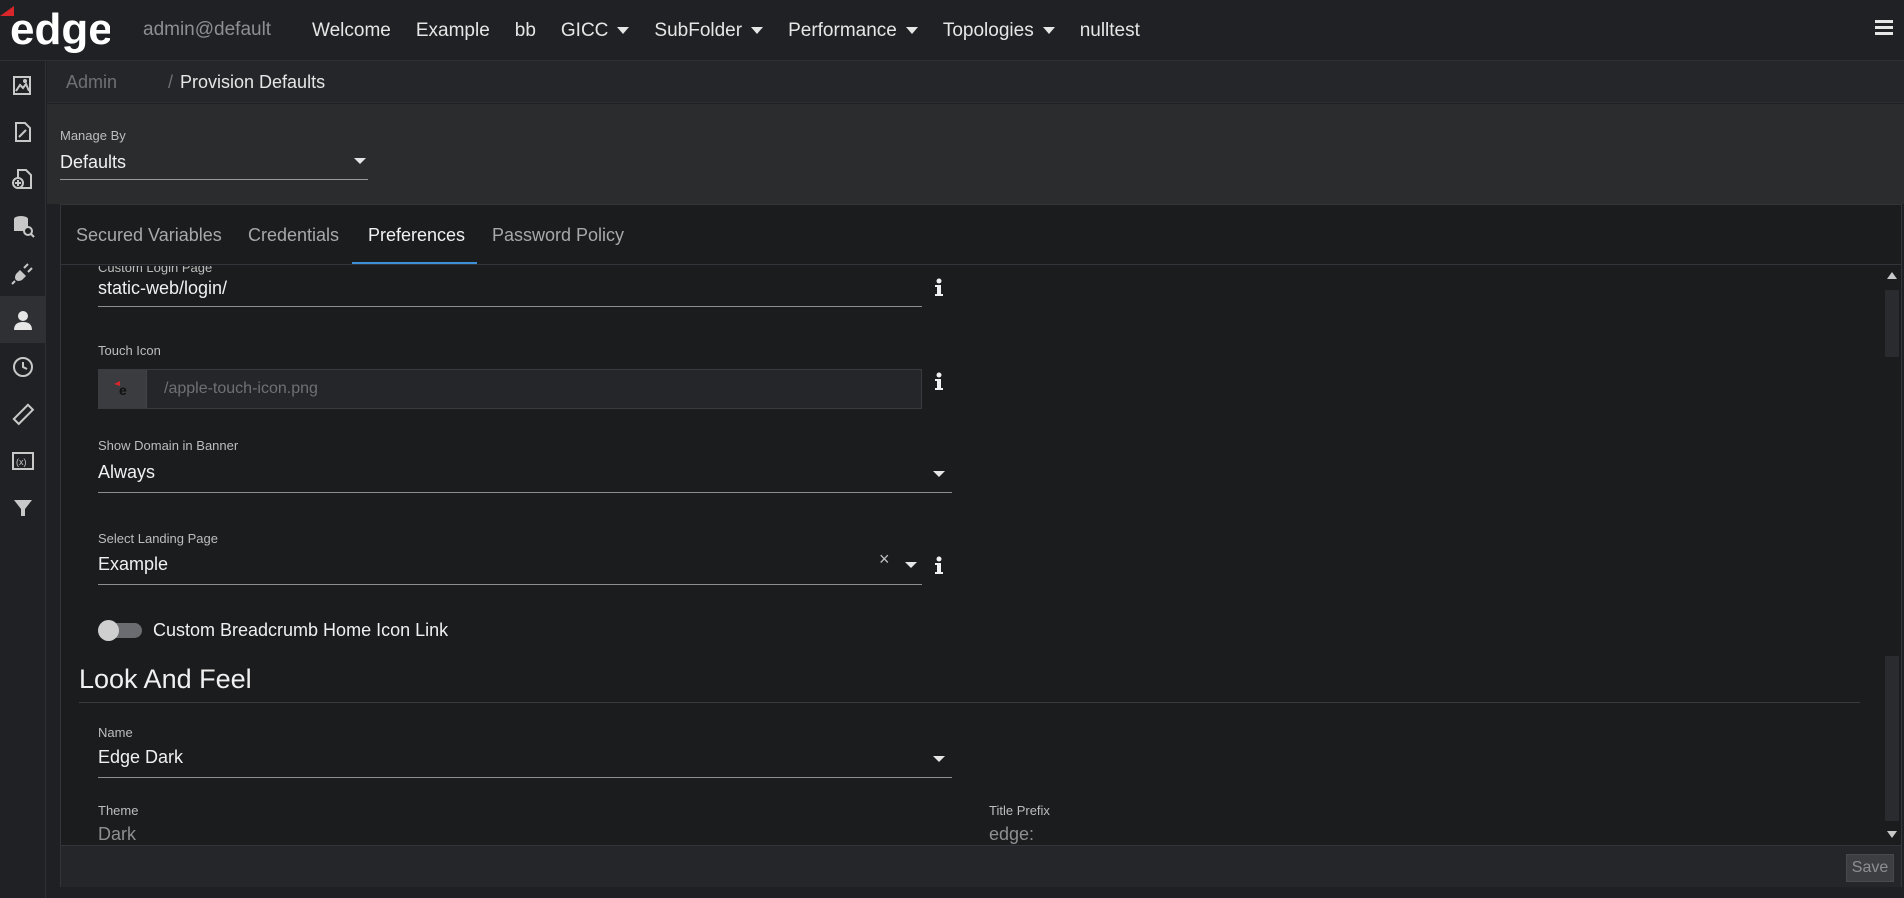 This screenshot has width=1904, height=898. What do you see at coordinates (121, 630) in the screenshot?
I see `breadcrumb-home-toggle` at bounding box center [121, 630].